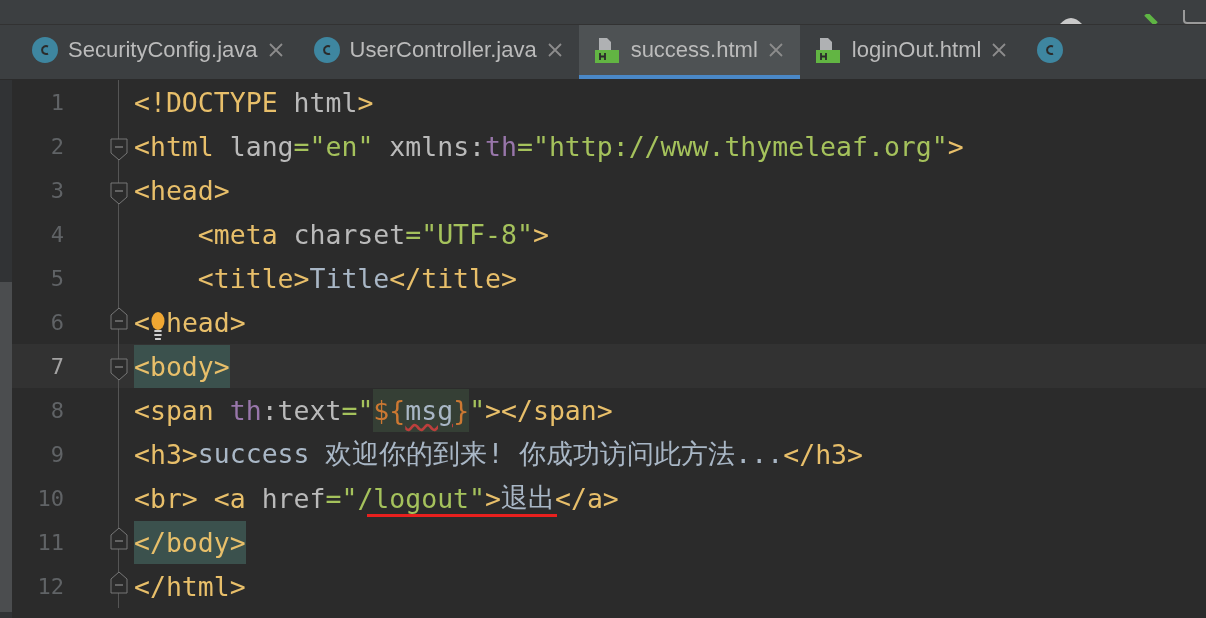 Image resolution: width=1206 pixels, height=618 pixels. I want to click on code-token: ="/logout", so click(405, 498).